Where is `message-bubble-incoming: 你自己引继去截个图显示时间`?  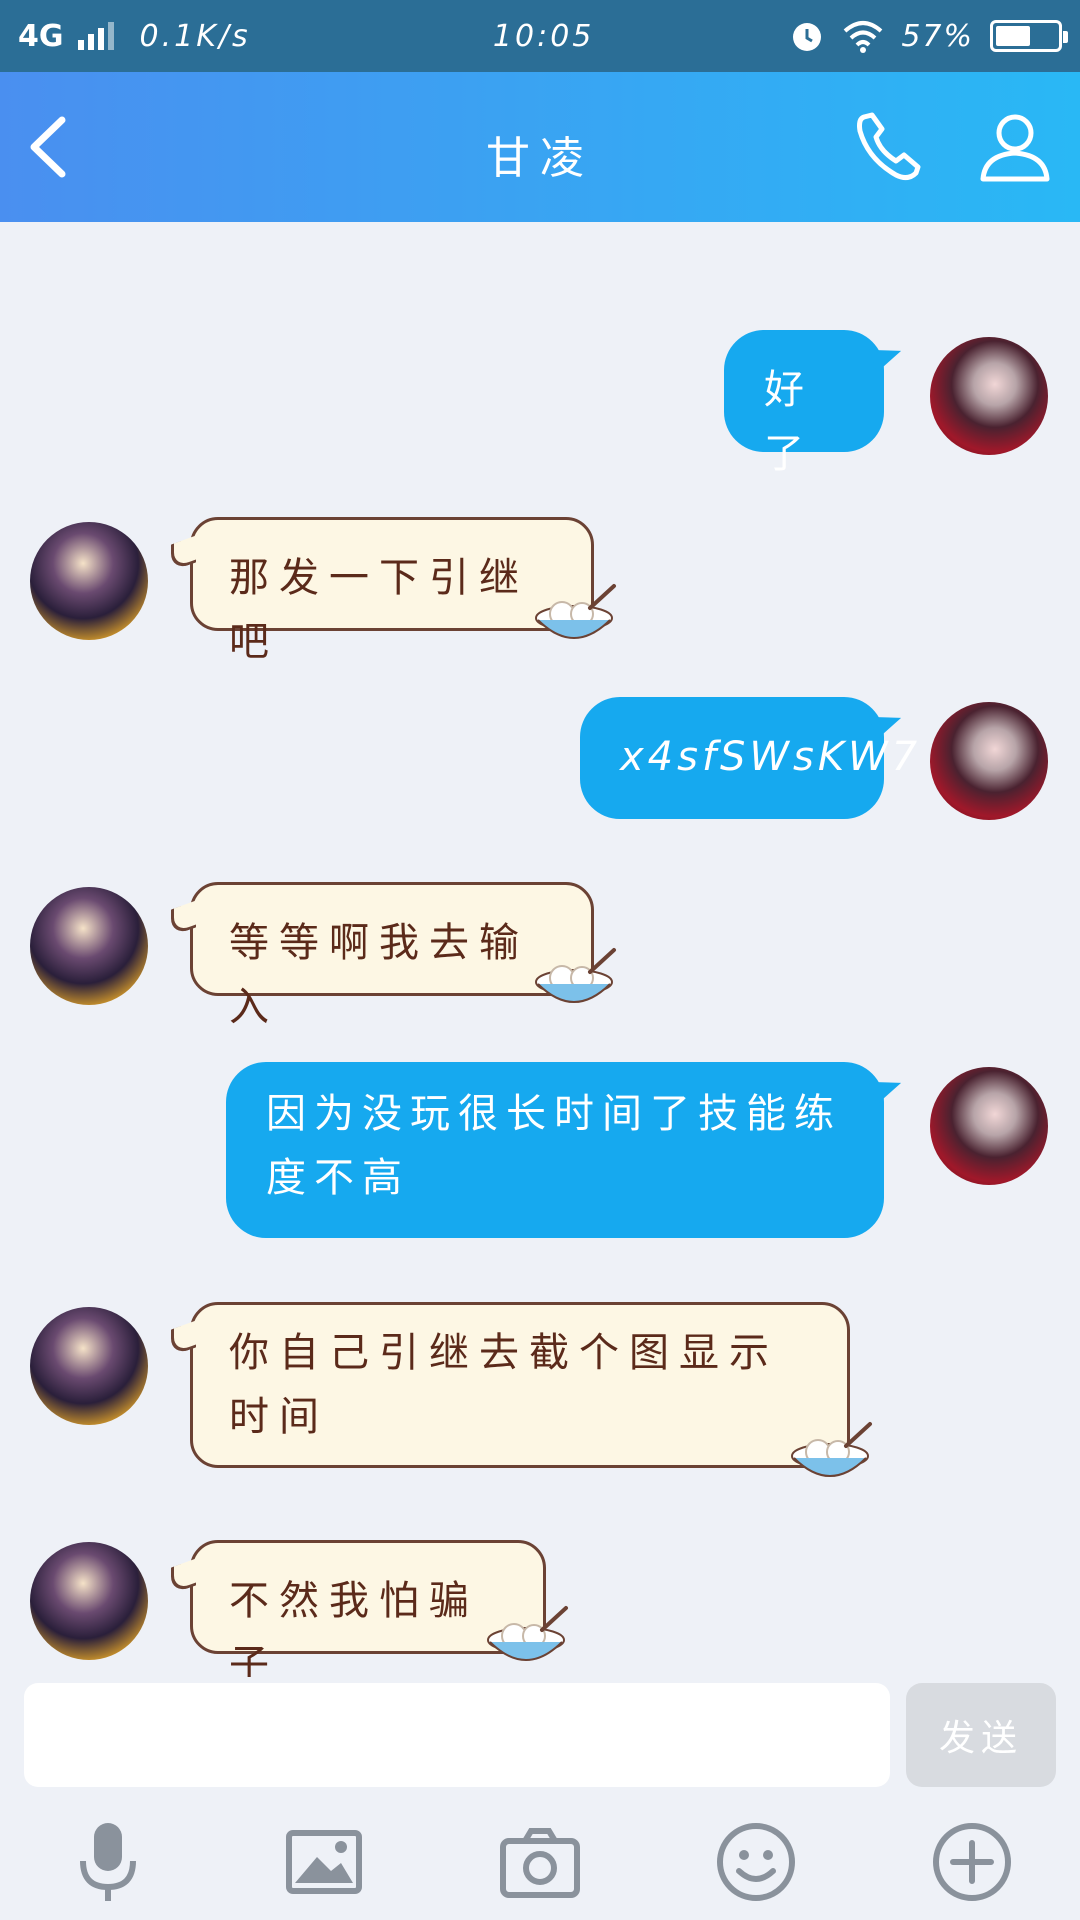 message-bubble-incoming: 你自己引继去截个图显示时间 is located at coordinates (520, 1385).